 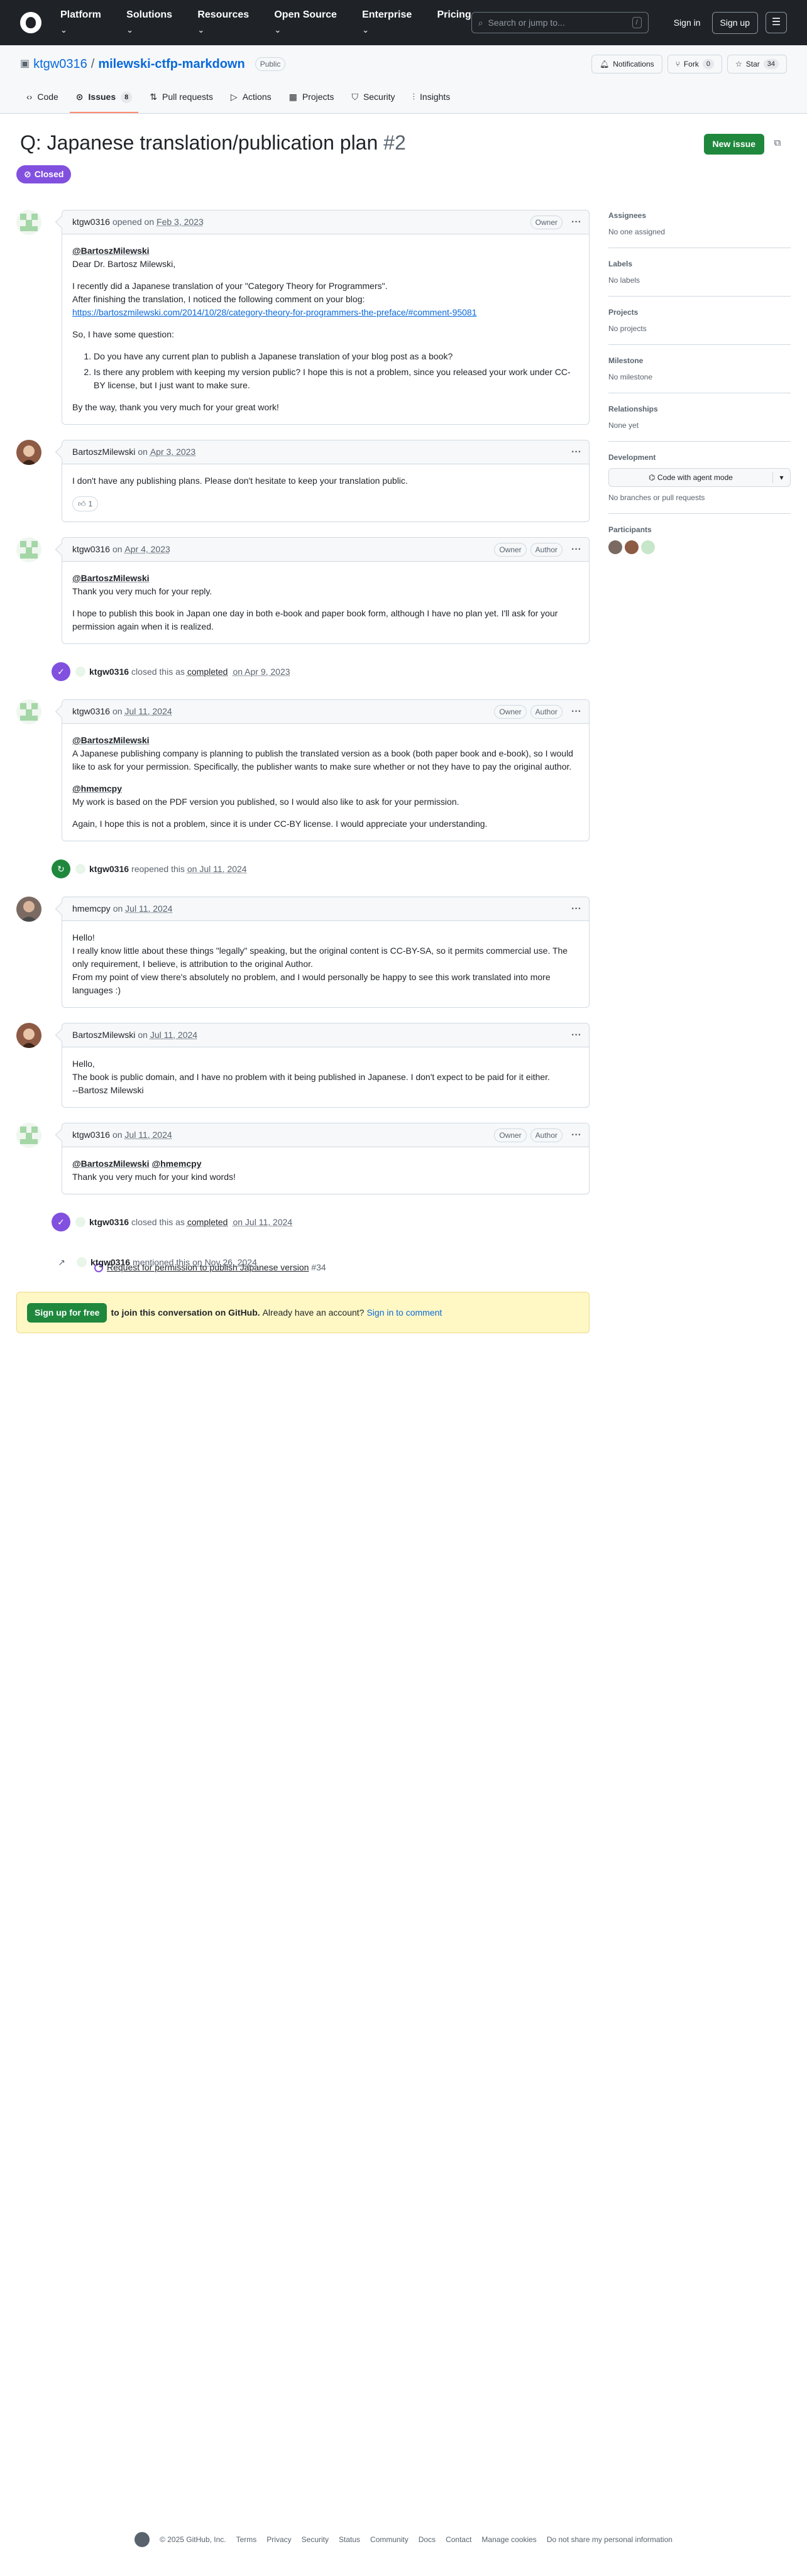 What do you see at coordinates (180, 222) in the screenshot?
I see `comment-timestamp: Feb 3, 2023` at bounding box center [180, 222].